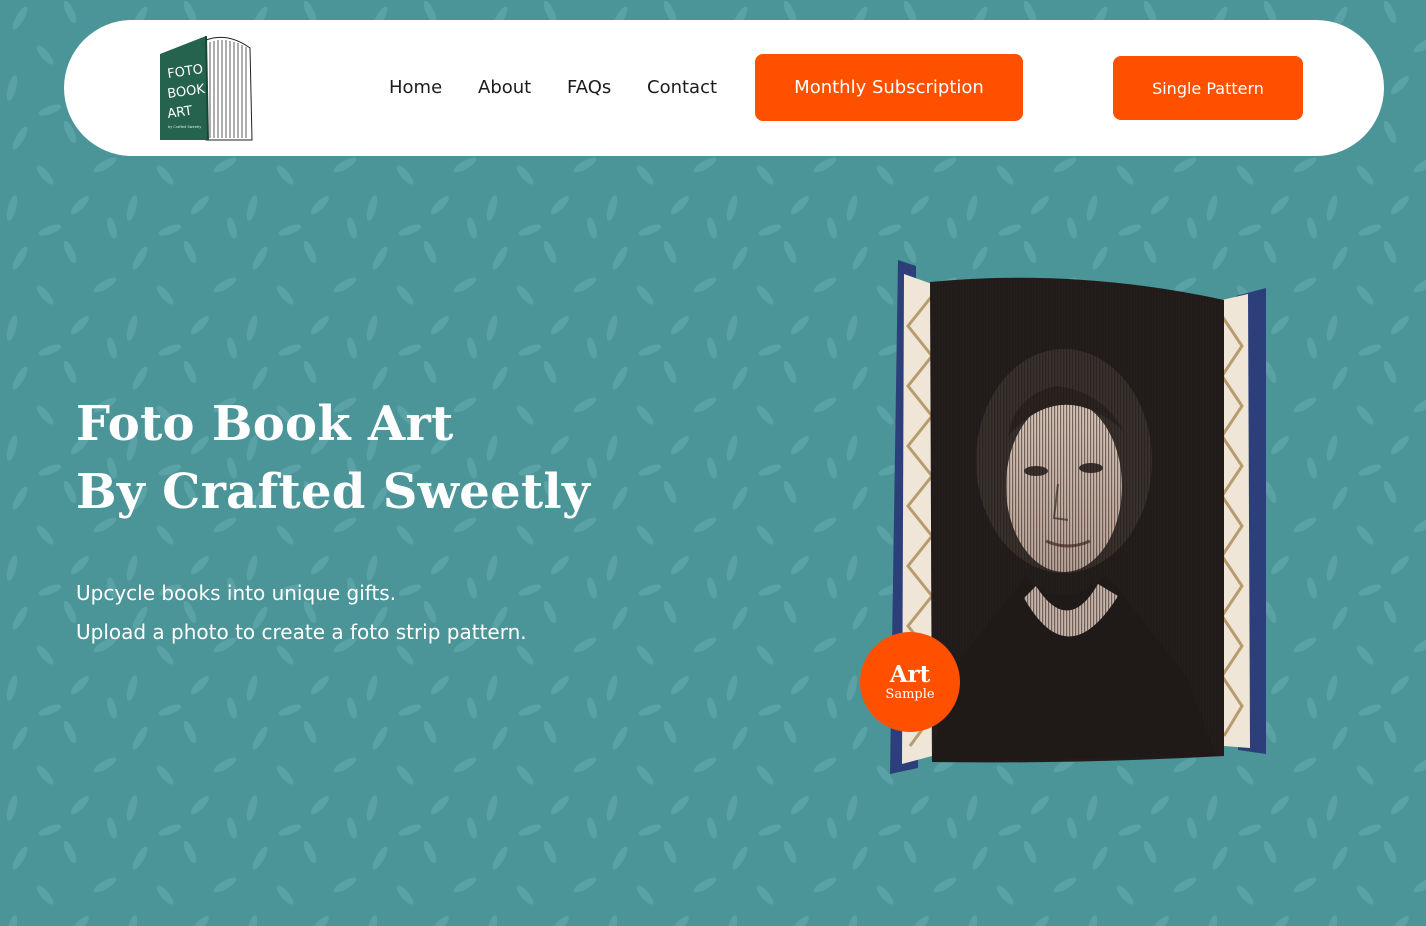 The image size is (1426, 926). I want to click on single-pattern-button: Single Pattern, so click(1208, 88).